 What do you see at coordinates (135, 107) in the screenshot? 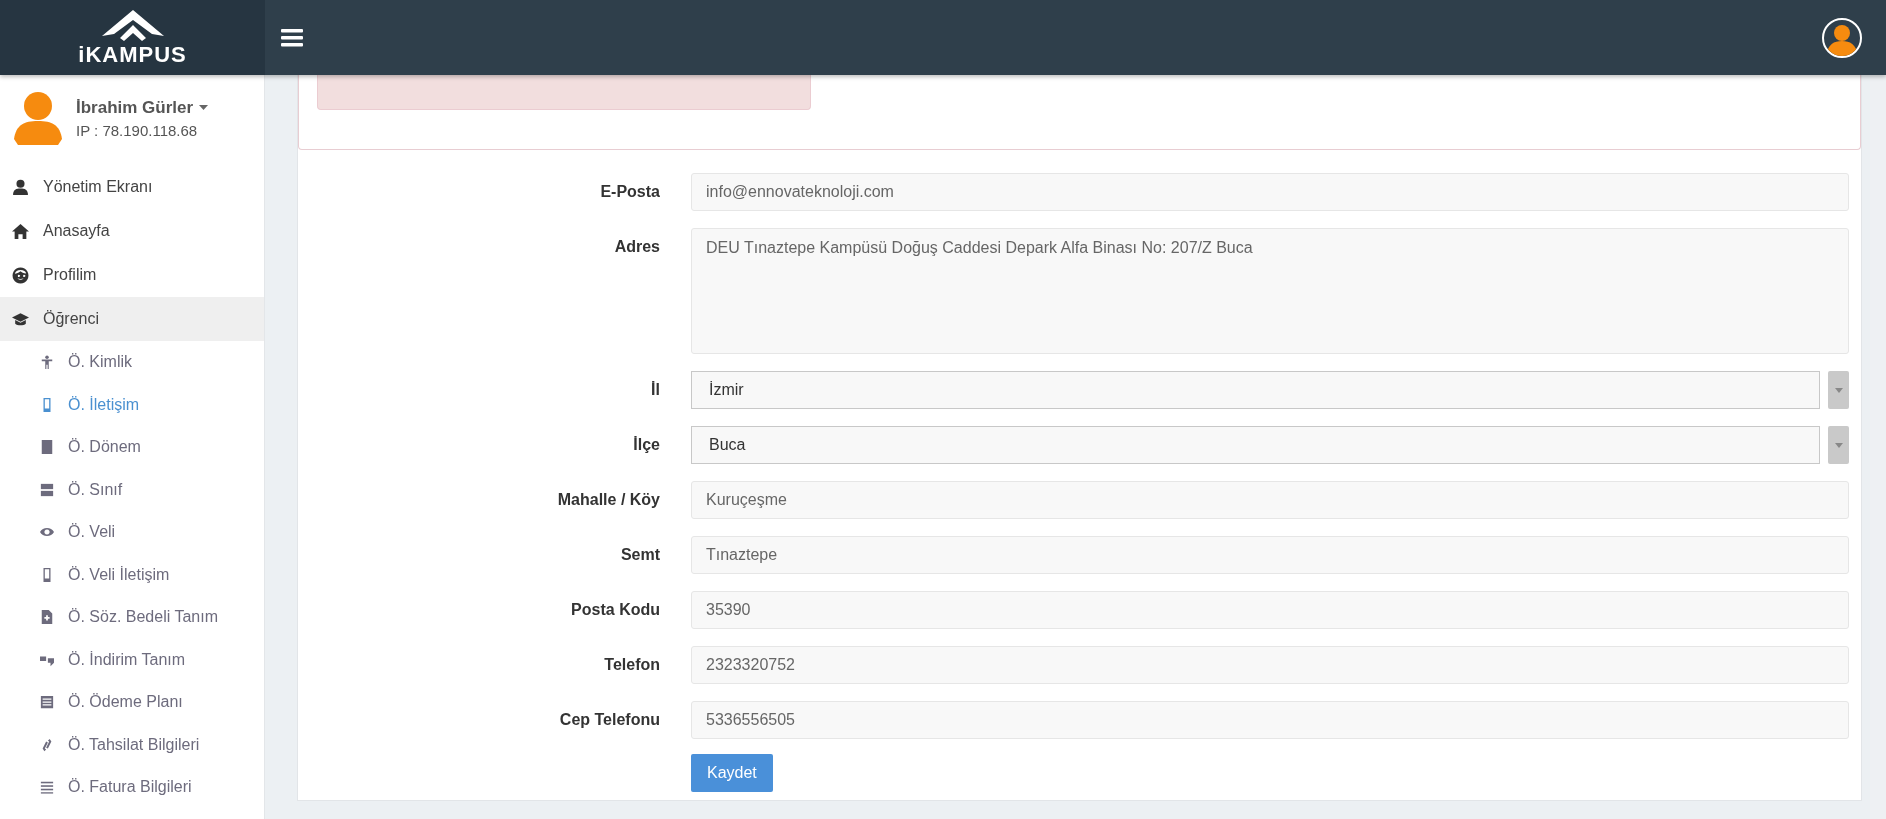
I see `user-name: İbrahim Gürler` at bounding box center [135, 107].